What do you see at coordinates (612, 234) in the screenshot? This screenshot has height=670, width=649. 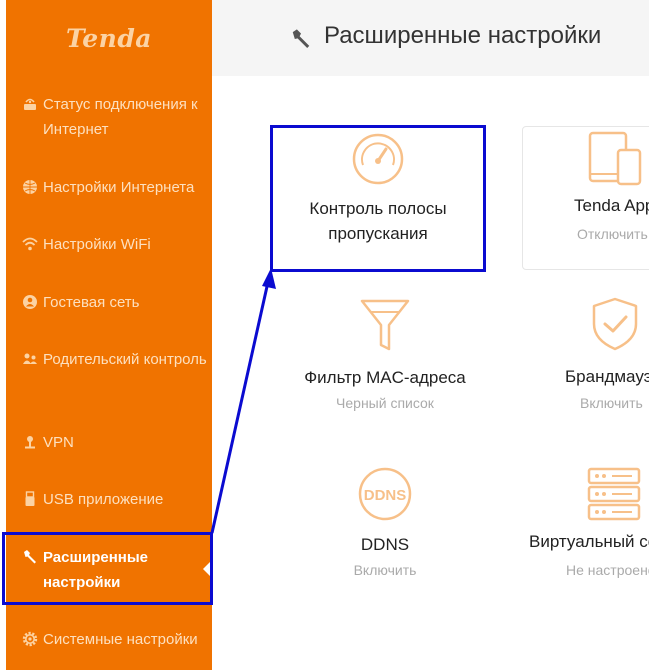 I see `tile-status: Отключить` at bounding box center [612, 234].